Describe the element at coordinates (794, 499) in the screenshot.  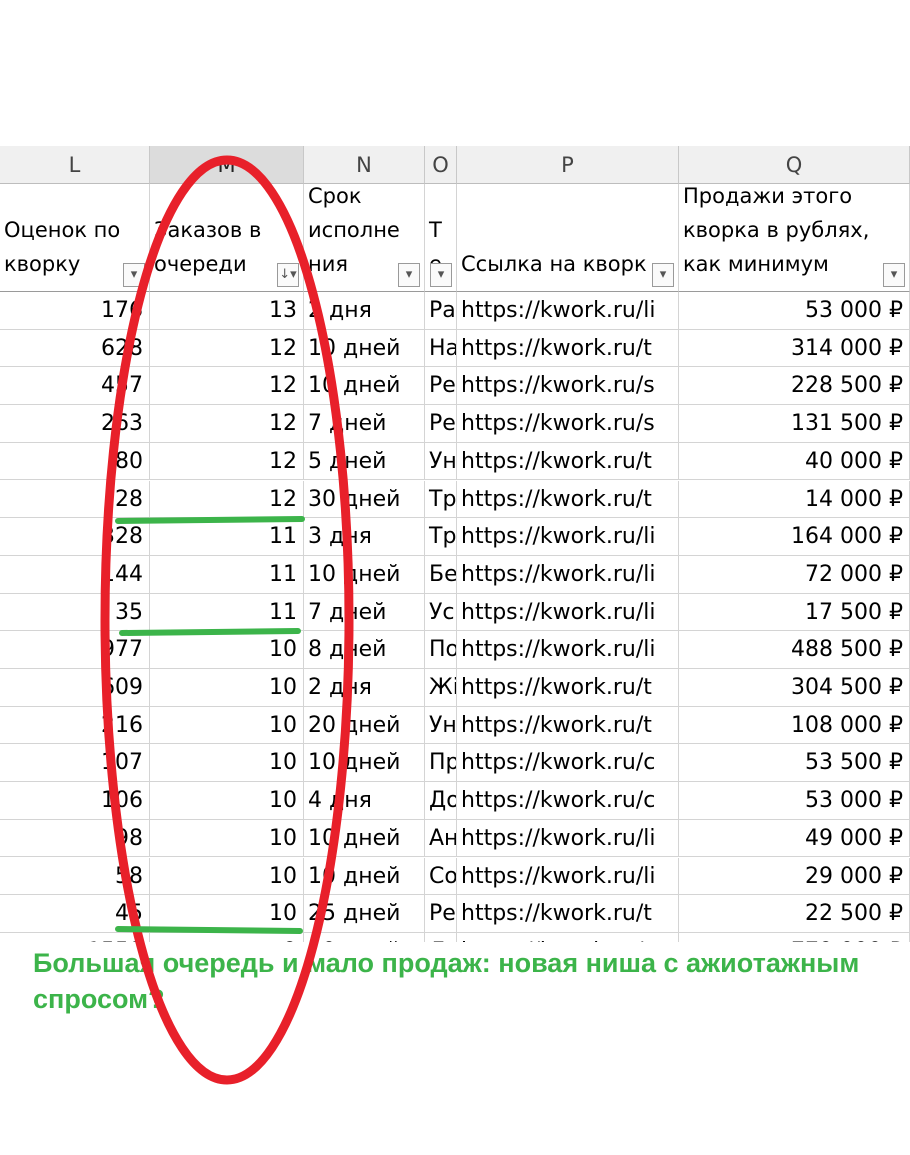
I see `cell-q: 14 000 ₽` at that location.